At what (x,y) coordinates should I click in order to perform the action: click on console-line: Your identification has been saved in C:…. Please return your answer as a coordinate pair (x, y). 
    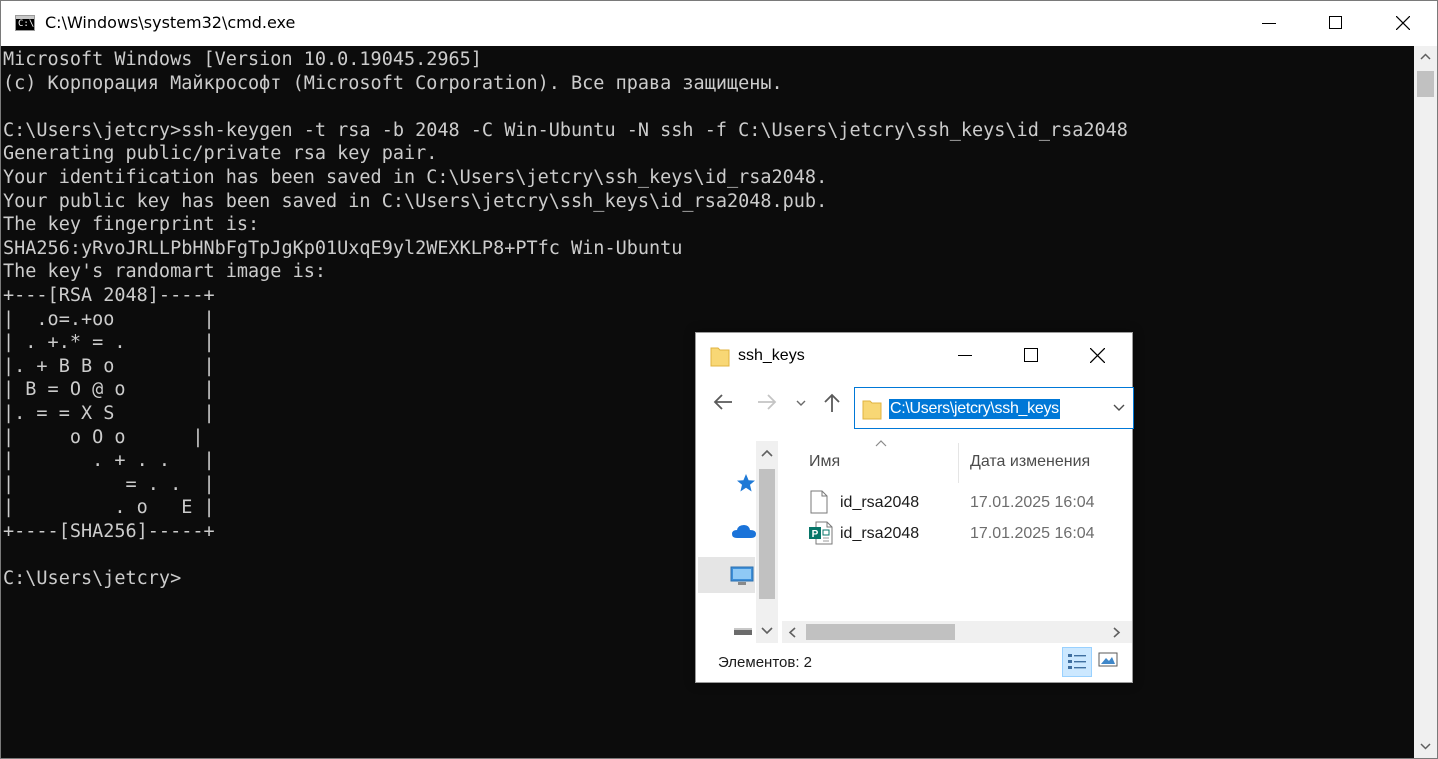
    Looking at the image, I should click on (415, 177).